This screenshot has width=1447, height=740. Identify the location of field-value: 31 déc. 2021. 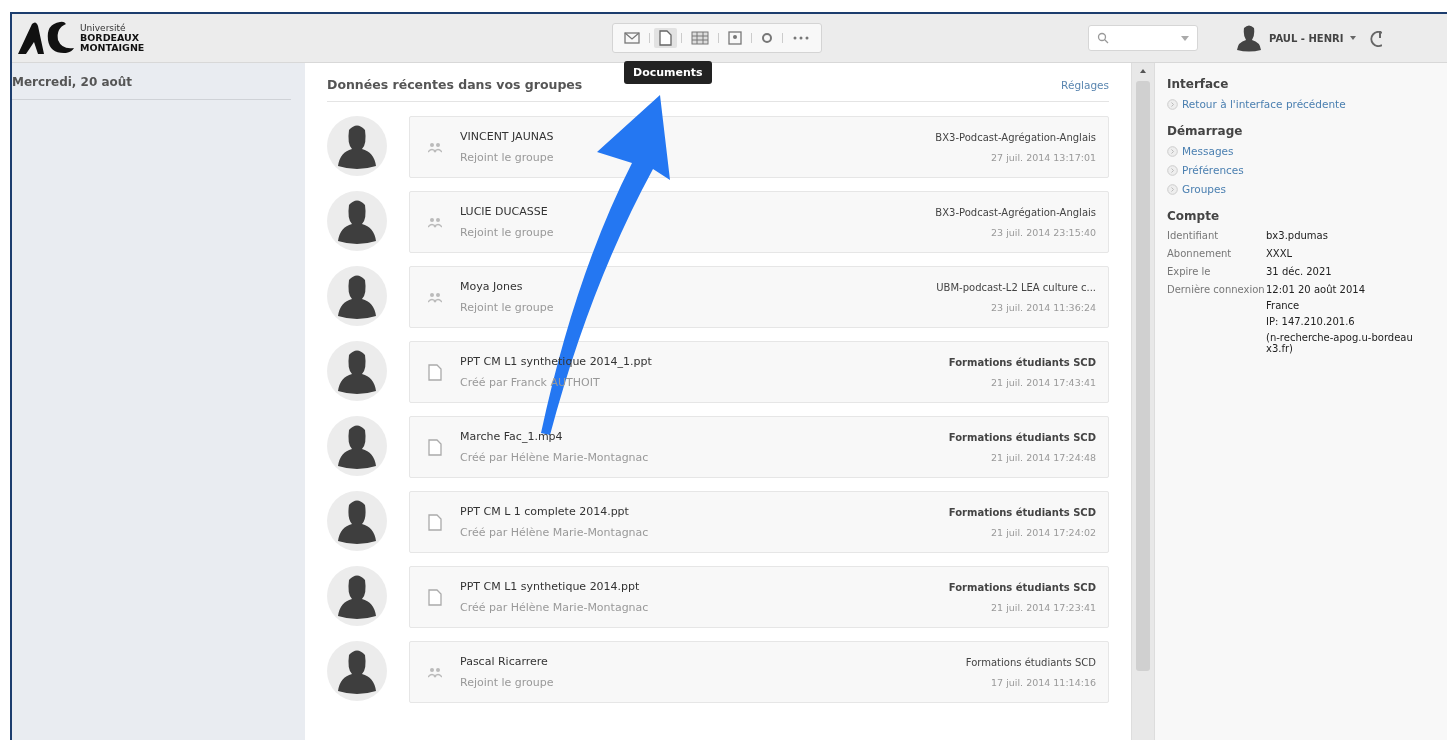
(1299, 271).